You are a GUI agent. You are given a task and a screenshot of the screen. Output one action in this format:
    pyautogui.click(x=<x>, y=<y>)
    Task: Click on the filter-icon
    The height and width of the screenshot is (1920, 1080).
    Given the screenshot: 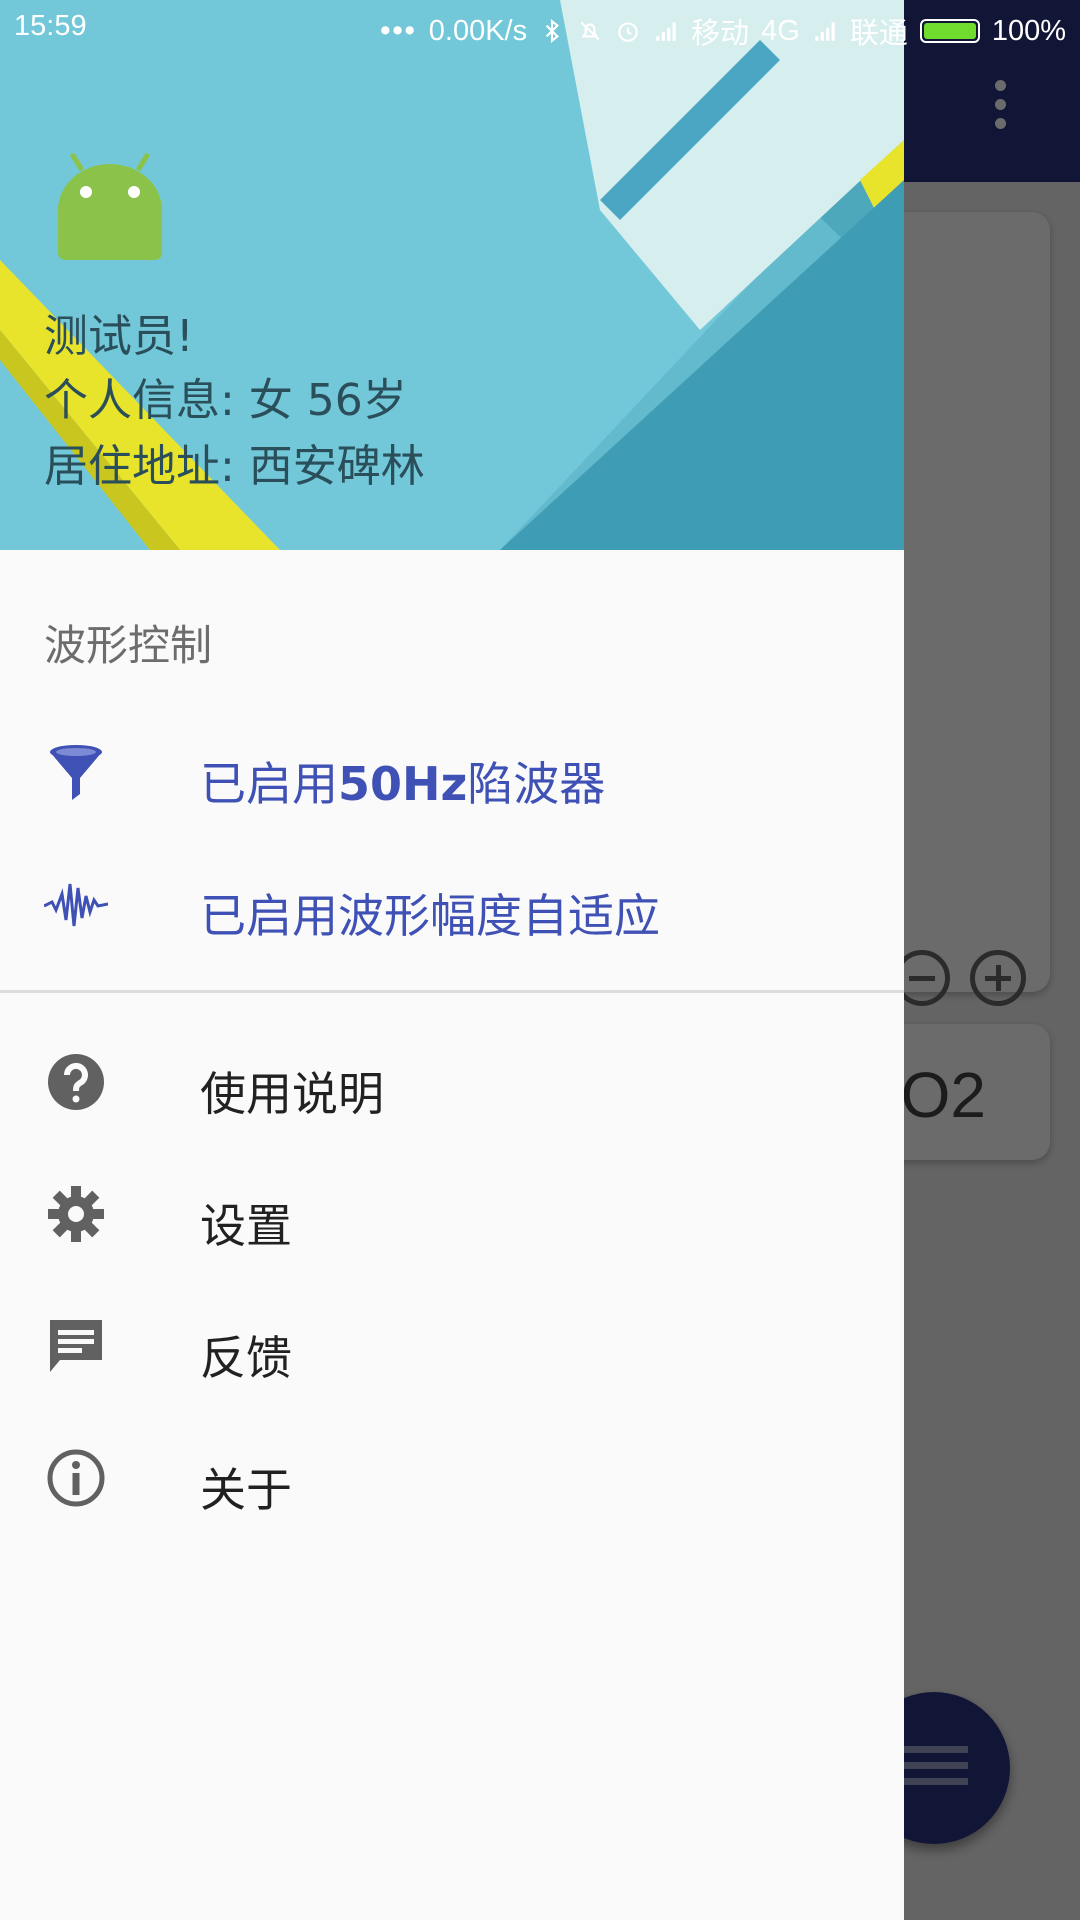 What is the action you would take?
    pyautogui.click(x=76, y=772)
    